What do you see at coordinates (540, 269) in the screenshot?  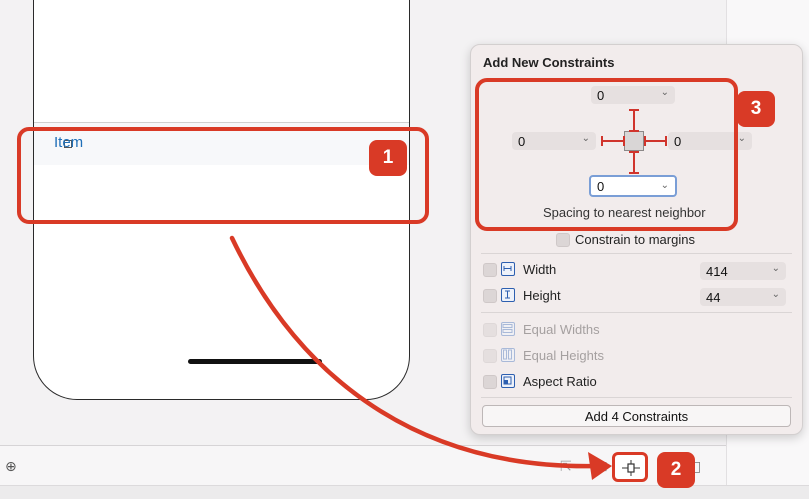 I see `width-label: Width` at bounding box center [540, 269].